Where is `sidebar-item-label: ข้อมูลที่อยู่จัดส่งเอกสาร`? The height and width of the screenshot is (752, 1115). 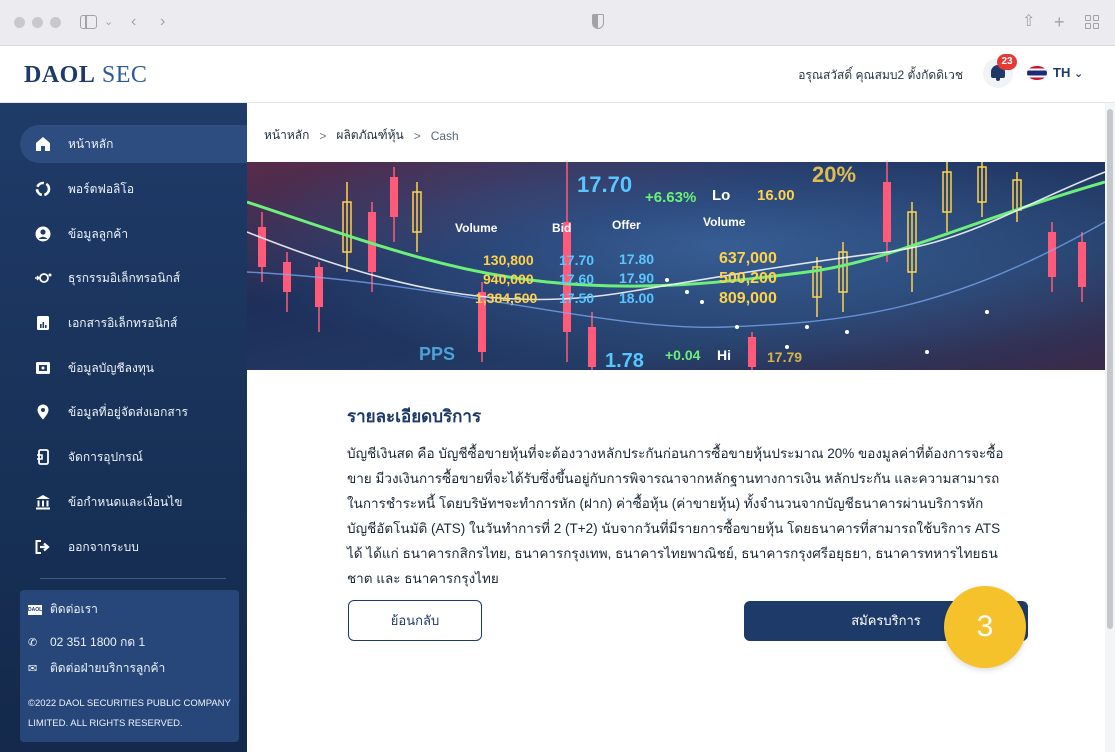
sidebar-item-label: ข้อมูลที่อยู่จัดส่งเอกสาร is located at coordinates (128, 411).